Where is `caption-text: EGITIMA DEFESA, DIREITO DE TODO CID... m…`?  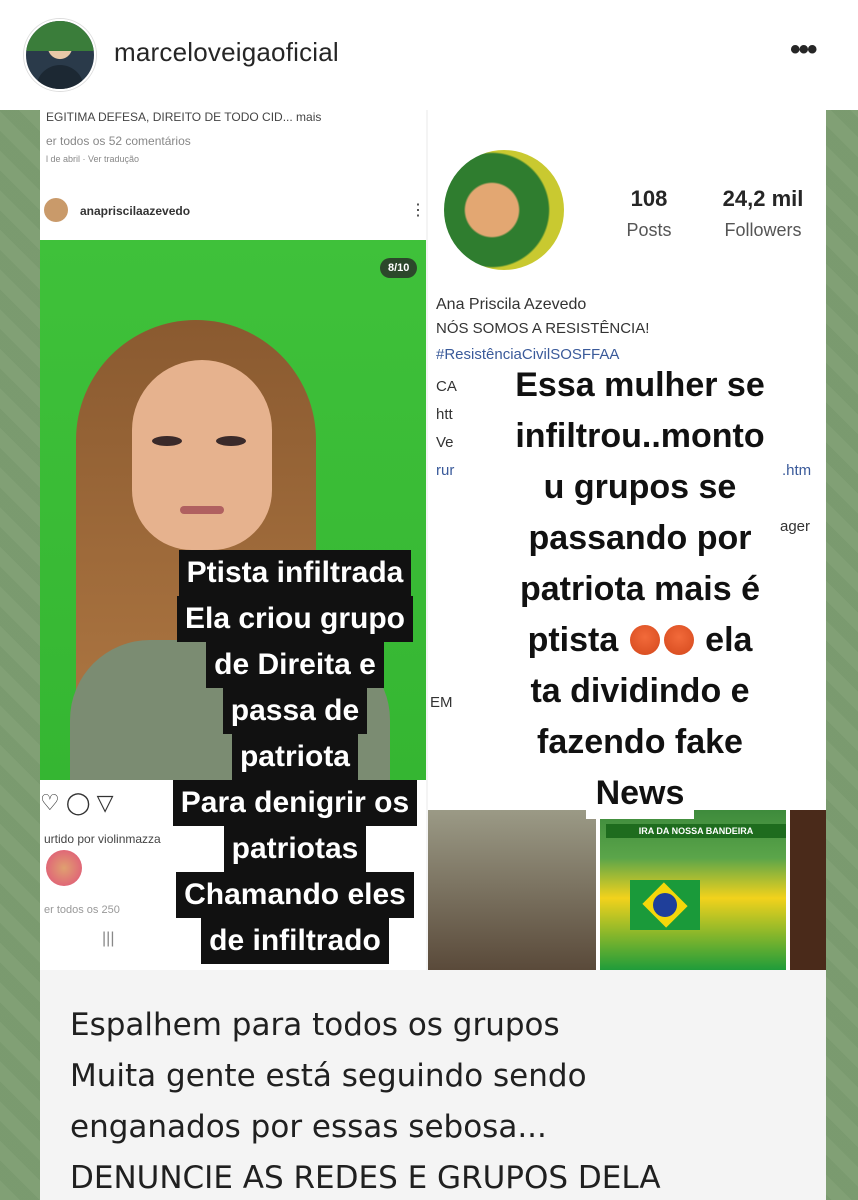 caption-text: EGITIMA DEFESA, DIREITO DE TODO CID... m… is located at coordinates (184, 117).